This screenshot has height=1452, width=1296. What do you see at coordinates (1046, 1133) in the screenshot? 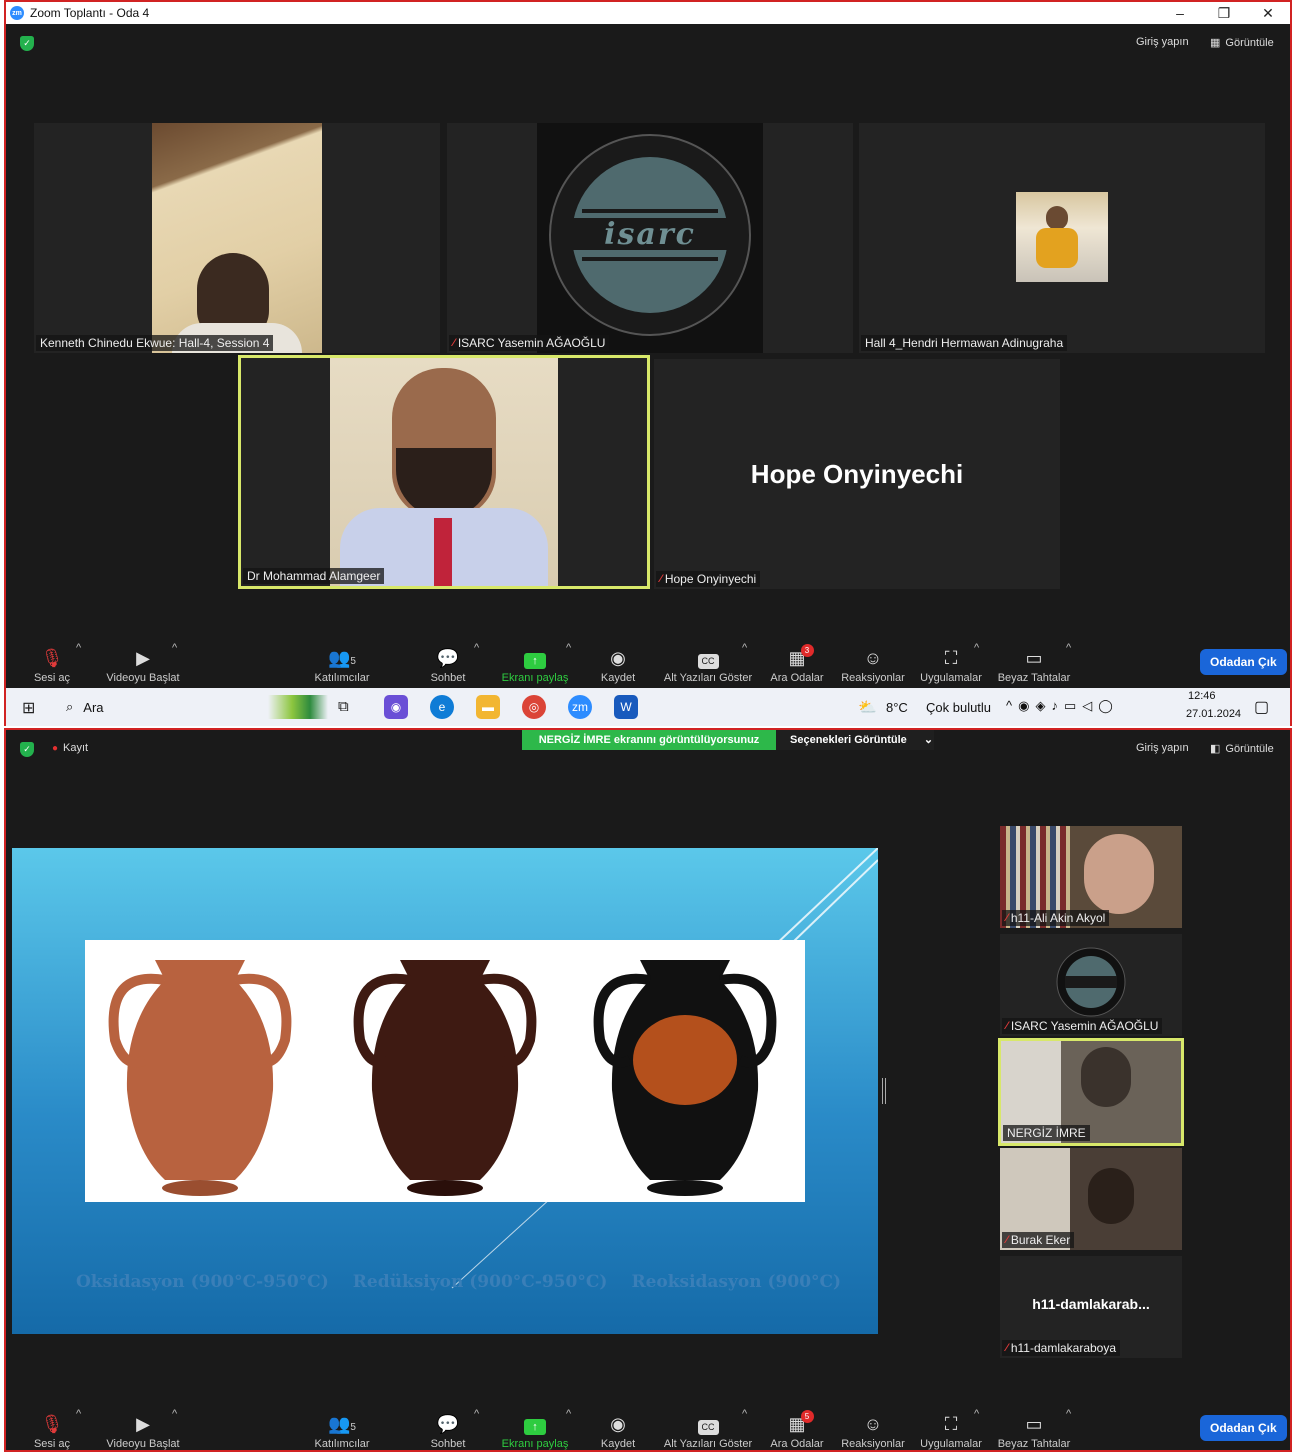
I see `participant-name-label: NERGİZ İMRE` at bounding box center [1046, 1133].